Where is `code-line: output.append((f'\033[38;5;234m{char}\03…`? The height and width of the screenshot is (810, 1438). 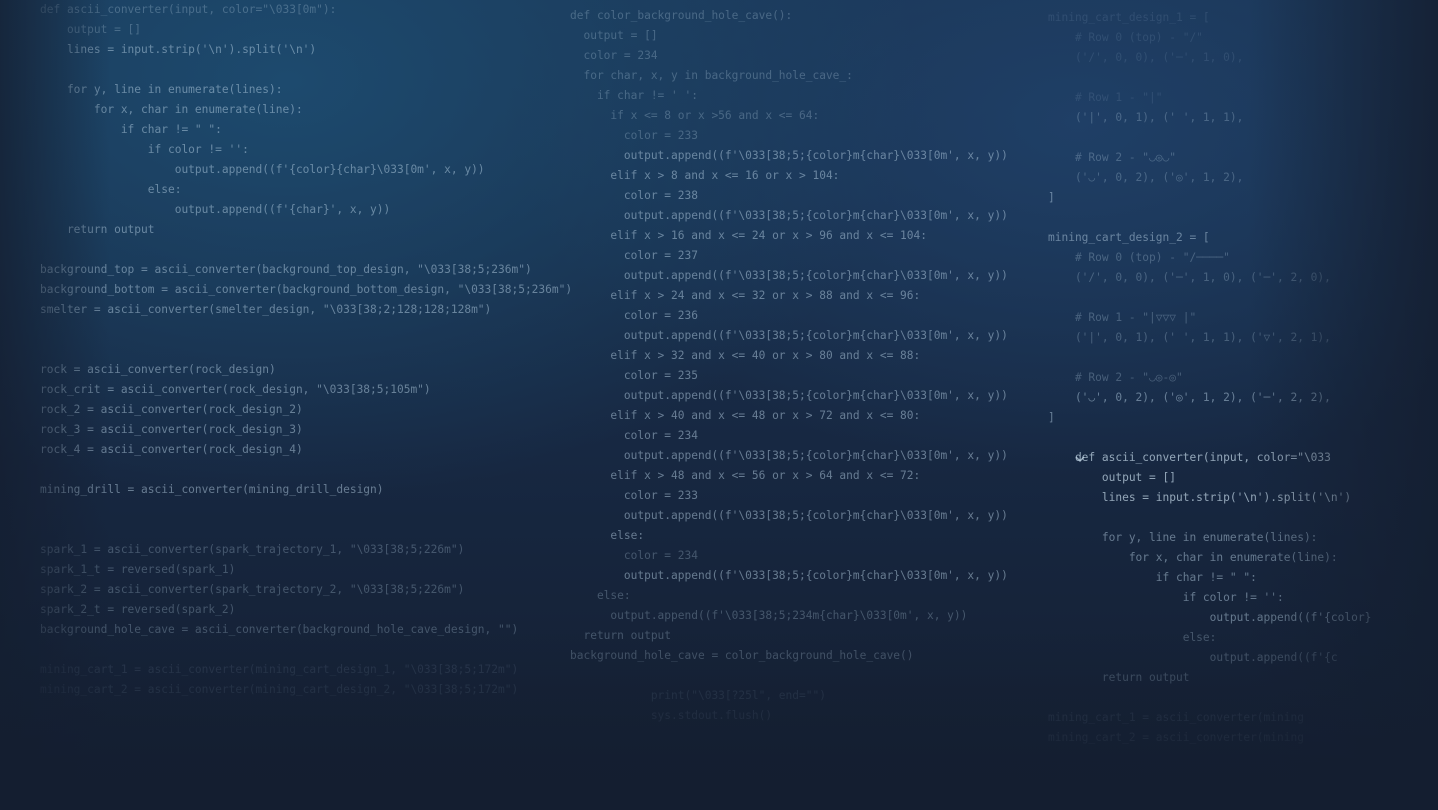
code-line: output.append((f'\033[38;5;234m{char}\03… is located at coordinates (769, 615).